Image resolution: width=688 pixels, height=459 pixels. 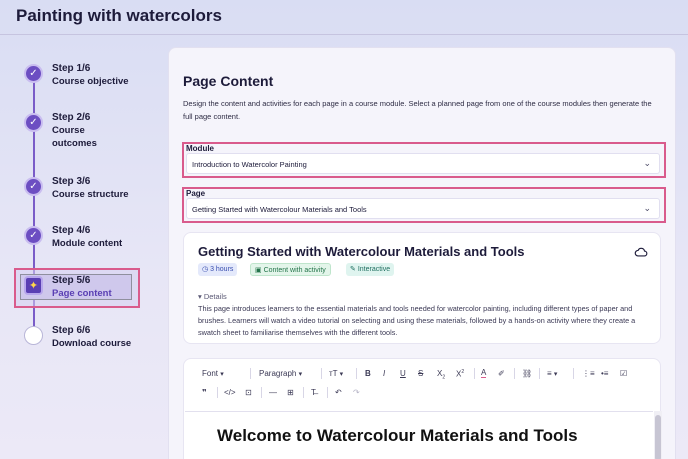 I want to click on highlighter-icon: ✐, so click(x=501, y=373).